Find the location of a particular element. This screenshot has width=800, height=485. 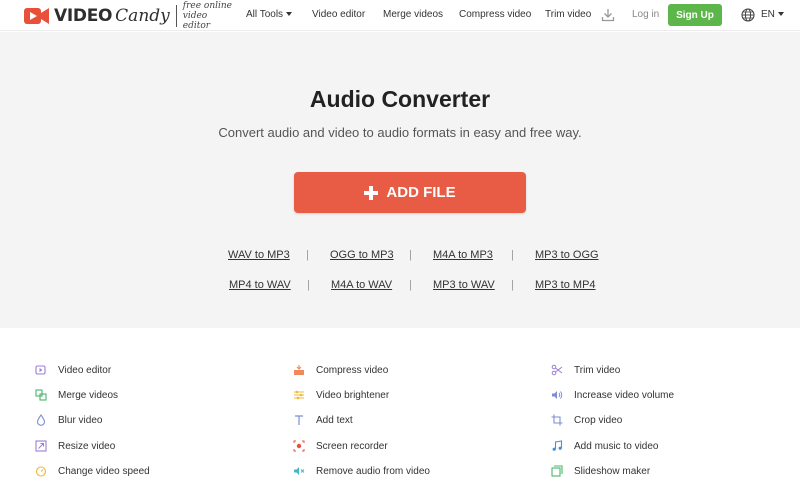

add-file-button: ADD FILE is located at coordinates (410, 192).